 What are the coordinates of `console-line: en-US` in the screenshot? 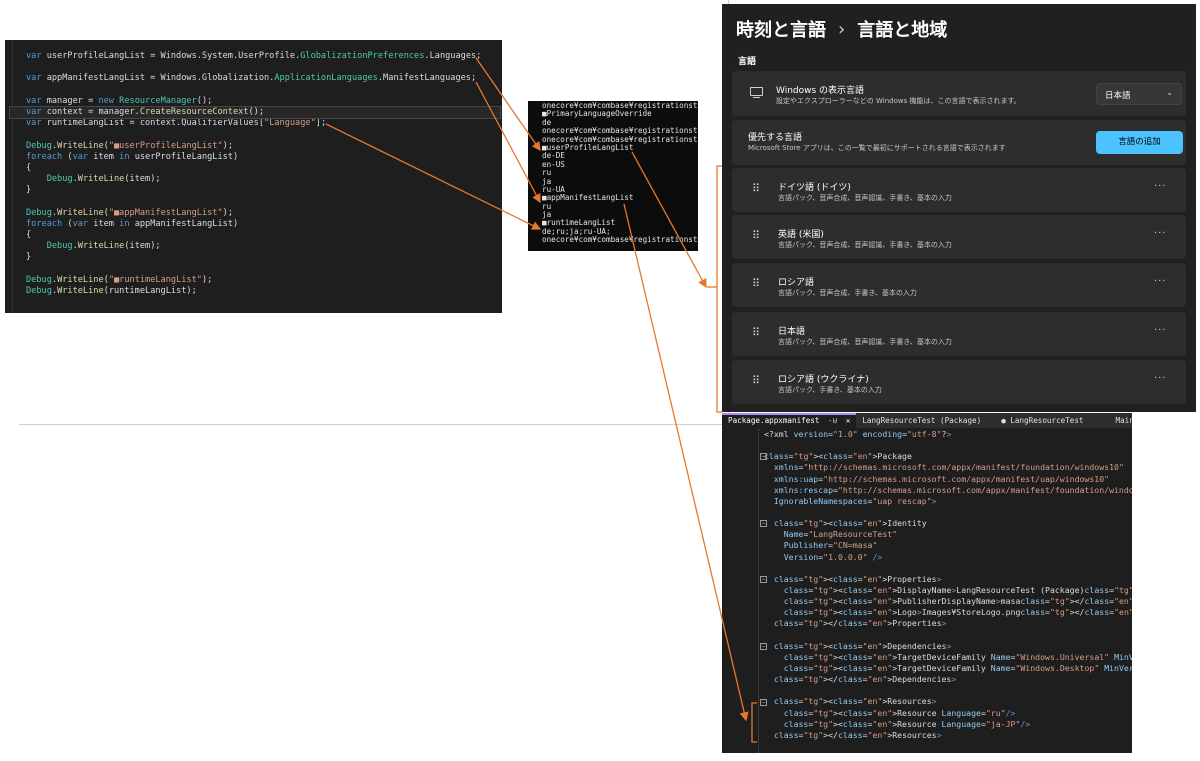 It's located at (553, 164).